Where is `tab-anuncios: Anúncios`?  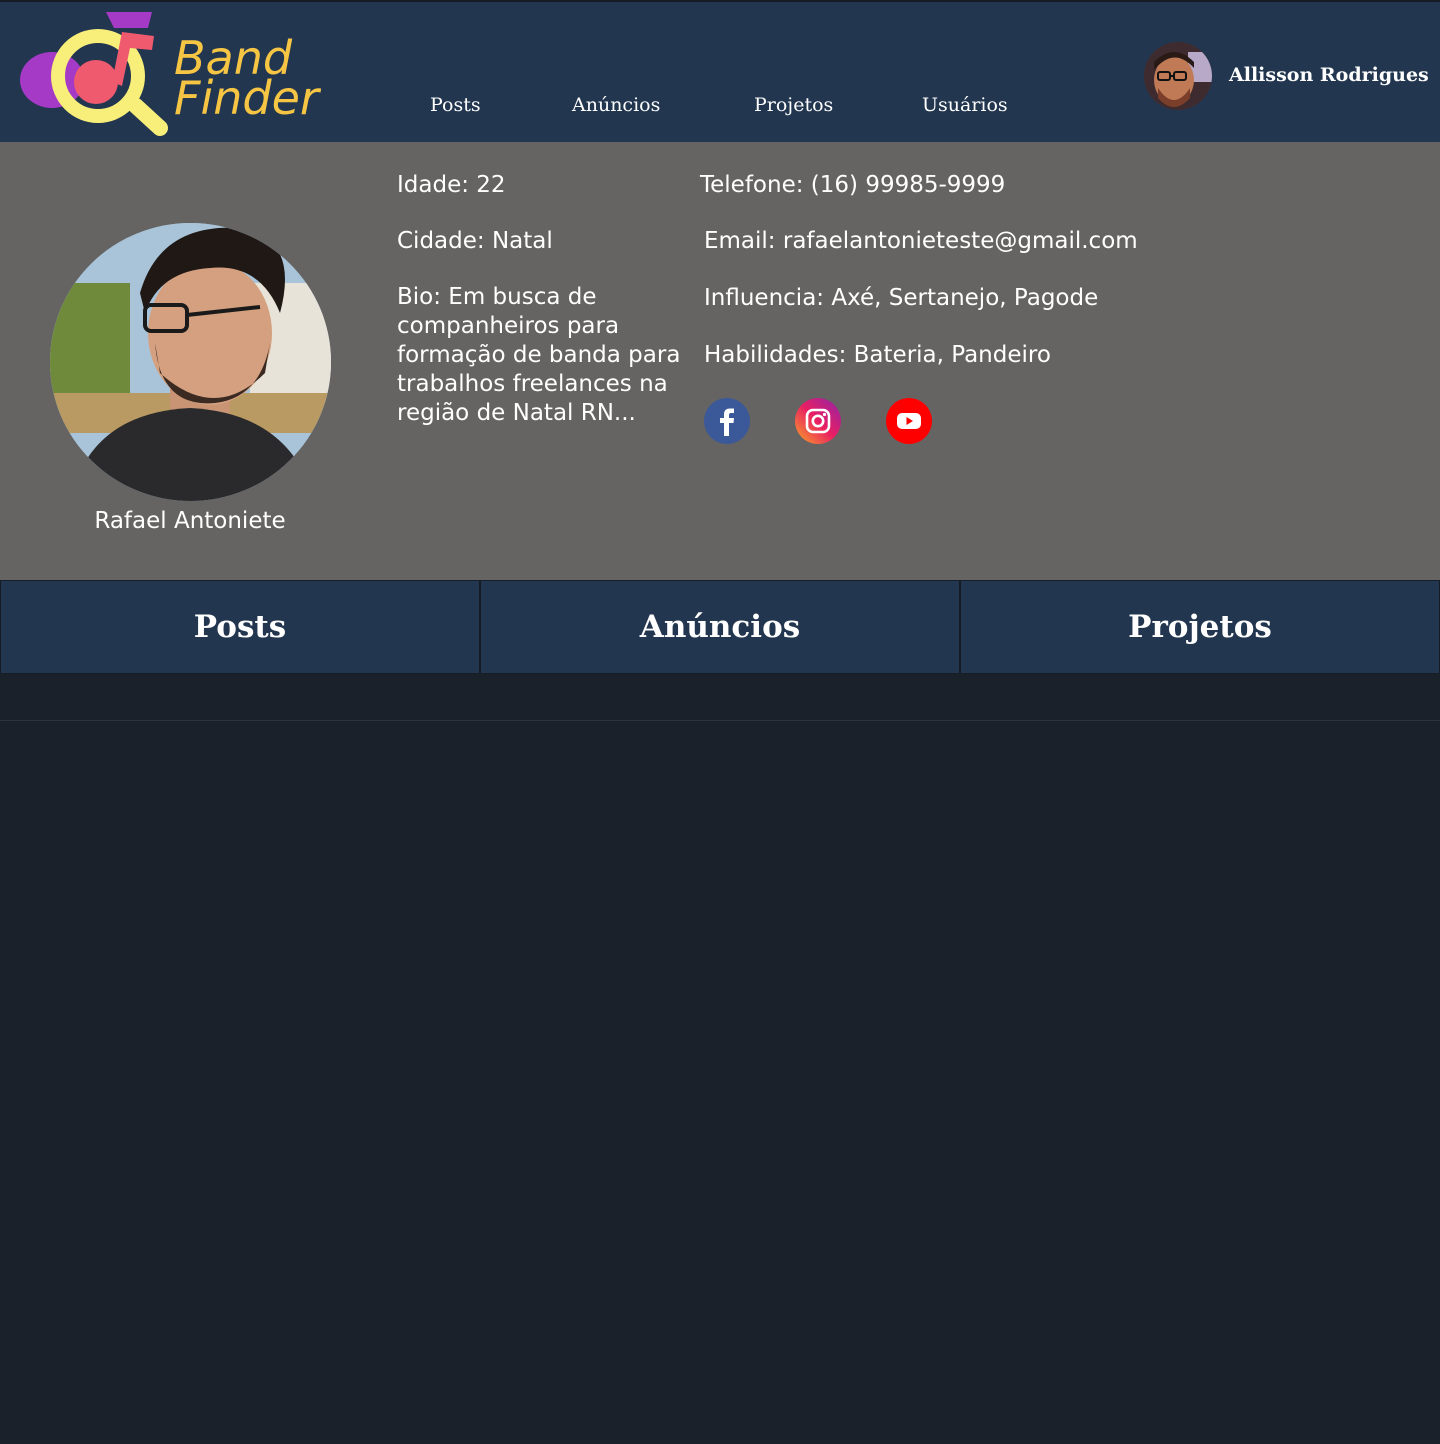 tab-anuncios: Anúncios is located at coordinates (720, 627).